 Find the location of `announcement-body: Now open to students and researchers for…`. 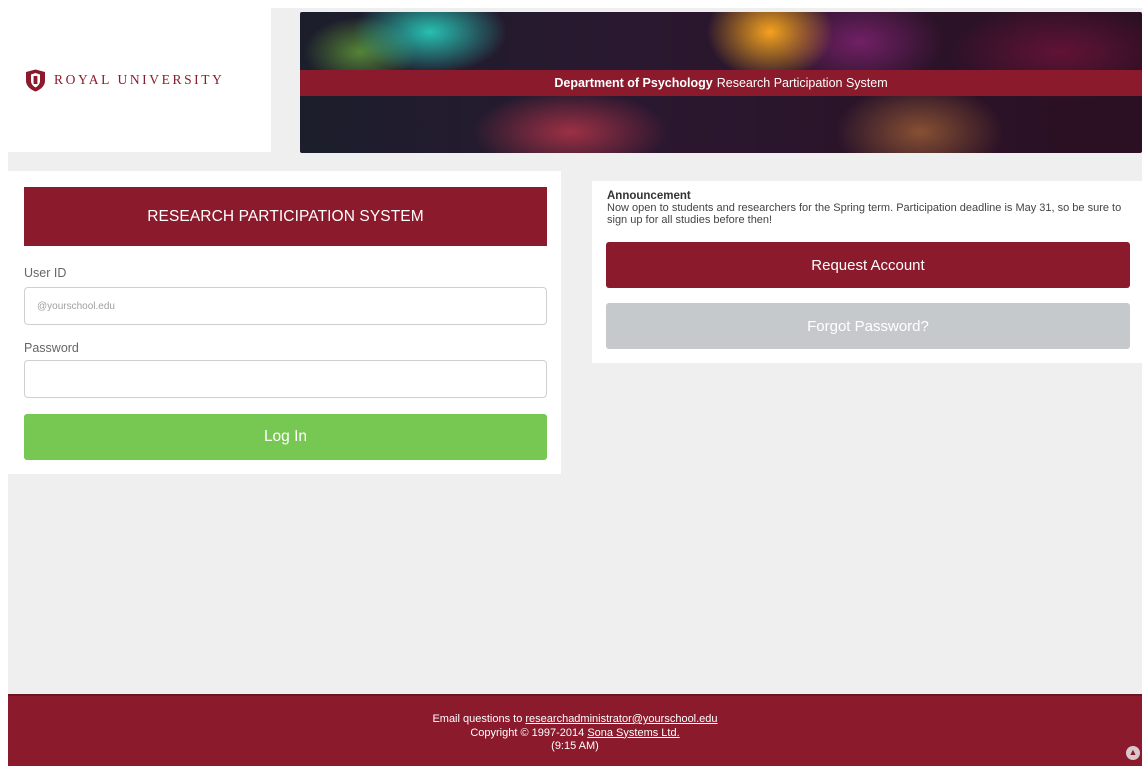

announcement-body: Now open to students and researchers for… is located at coordinates (864, 214).